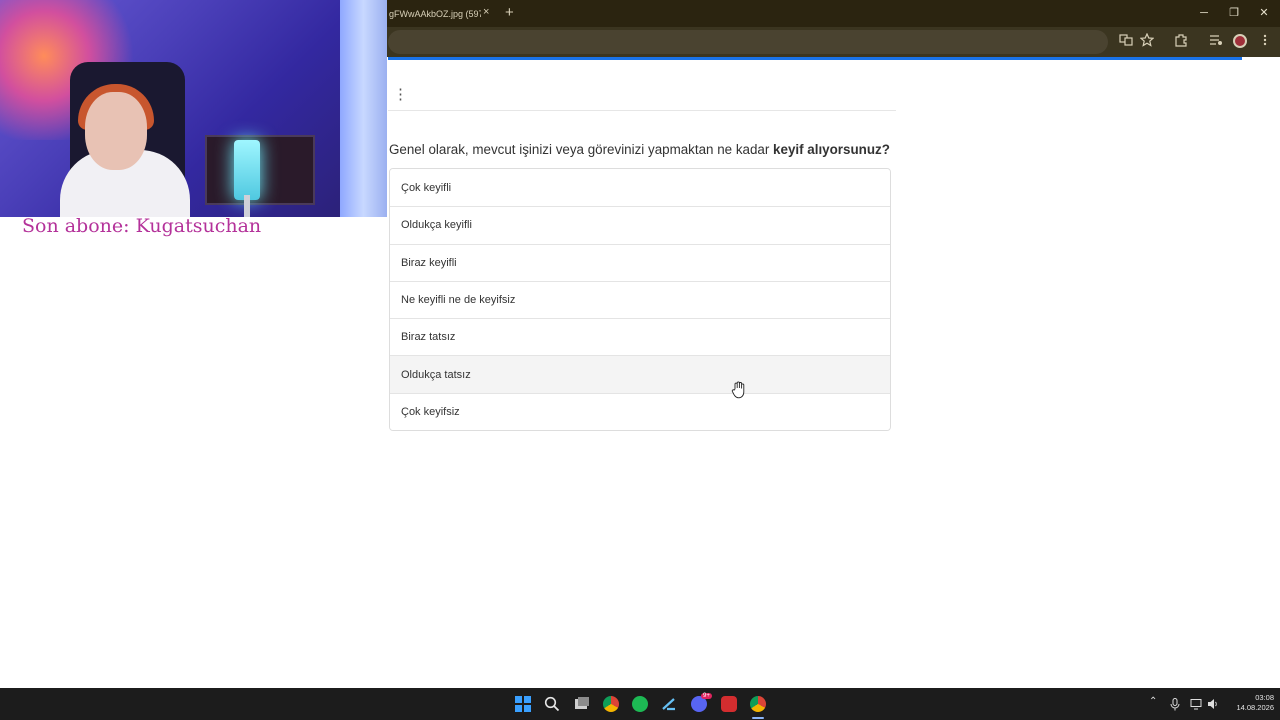  I want to click on light-lamp, so click(247, 170).